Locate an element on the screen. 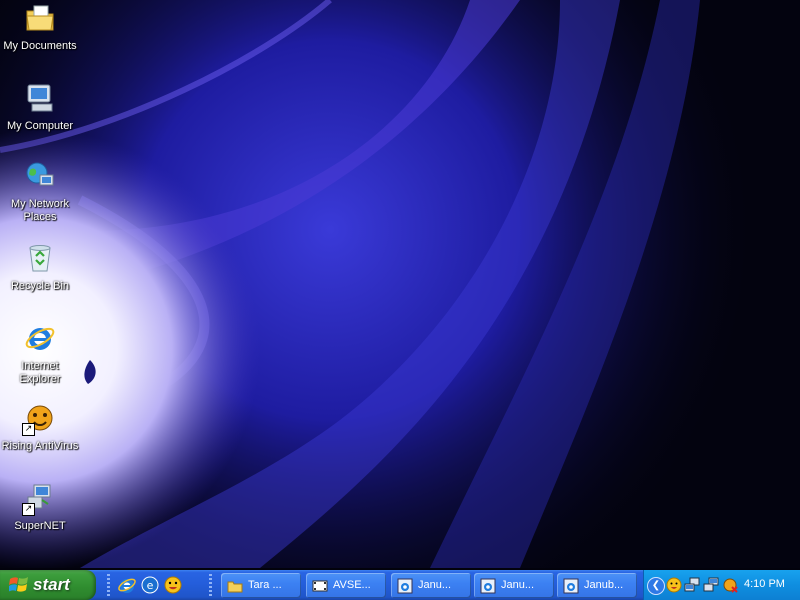 The width and height of the screenshot is (800, 600). quick-launch-internet-explorer is located at coordinates (127, 585).